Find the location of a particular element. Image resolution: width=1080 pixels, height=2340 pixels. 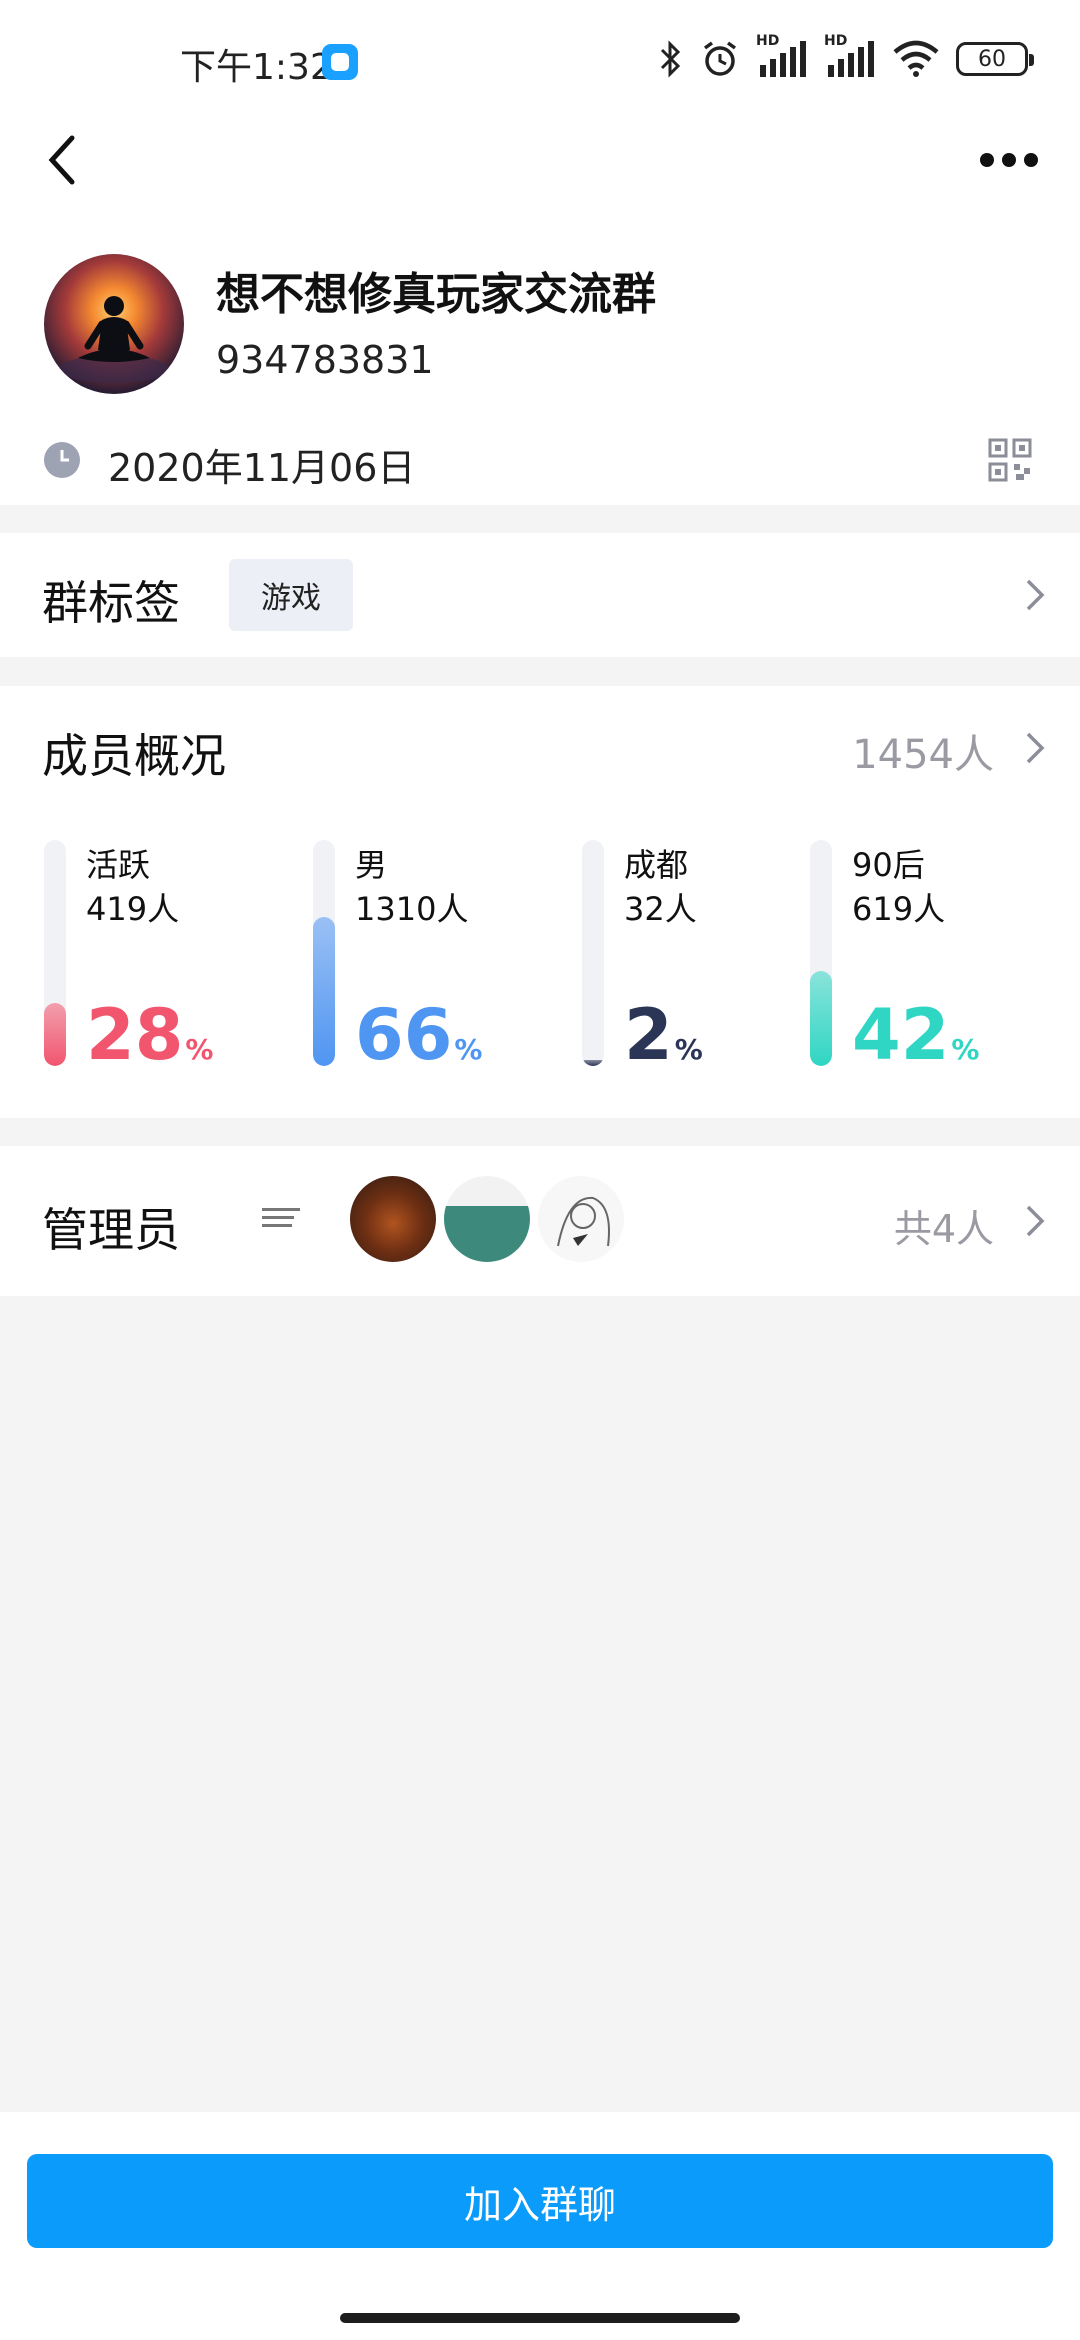

admins-title: 管理员 is located at coordinates (111, 1230).